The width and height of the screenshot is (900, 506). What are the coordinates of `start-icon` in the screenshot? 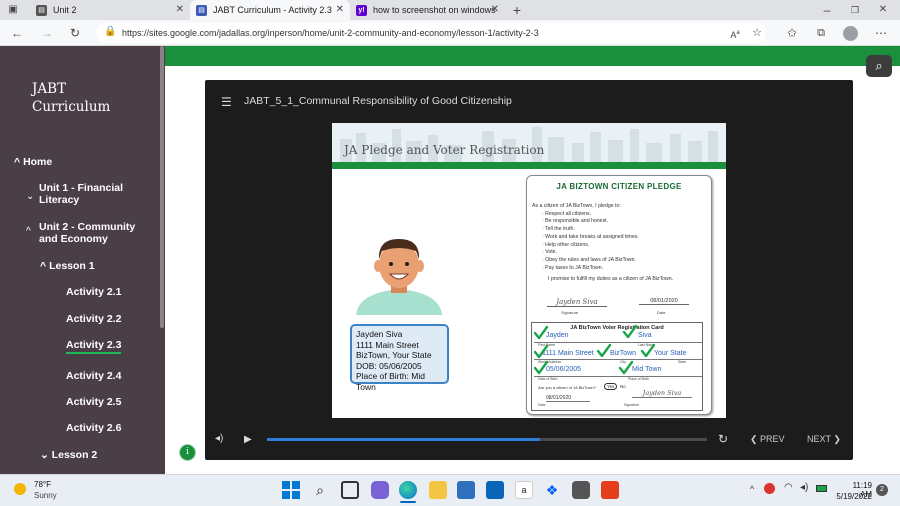 It's located at (291, 490).